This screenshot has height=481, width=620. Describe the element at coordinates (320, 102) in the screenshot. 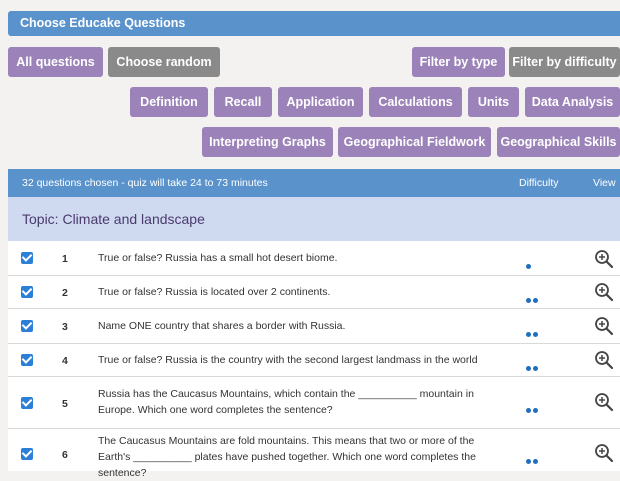

I see `type-filter-application: Application` at that location.